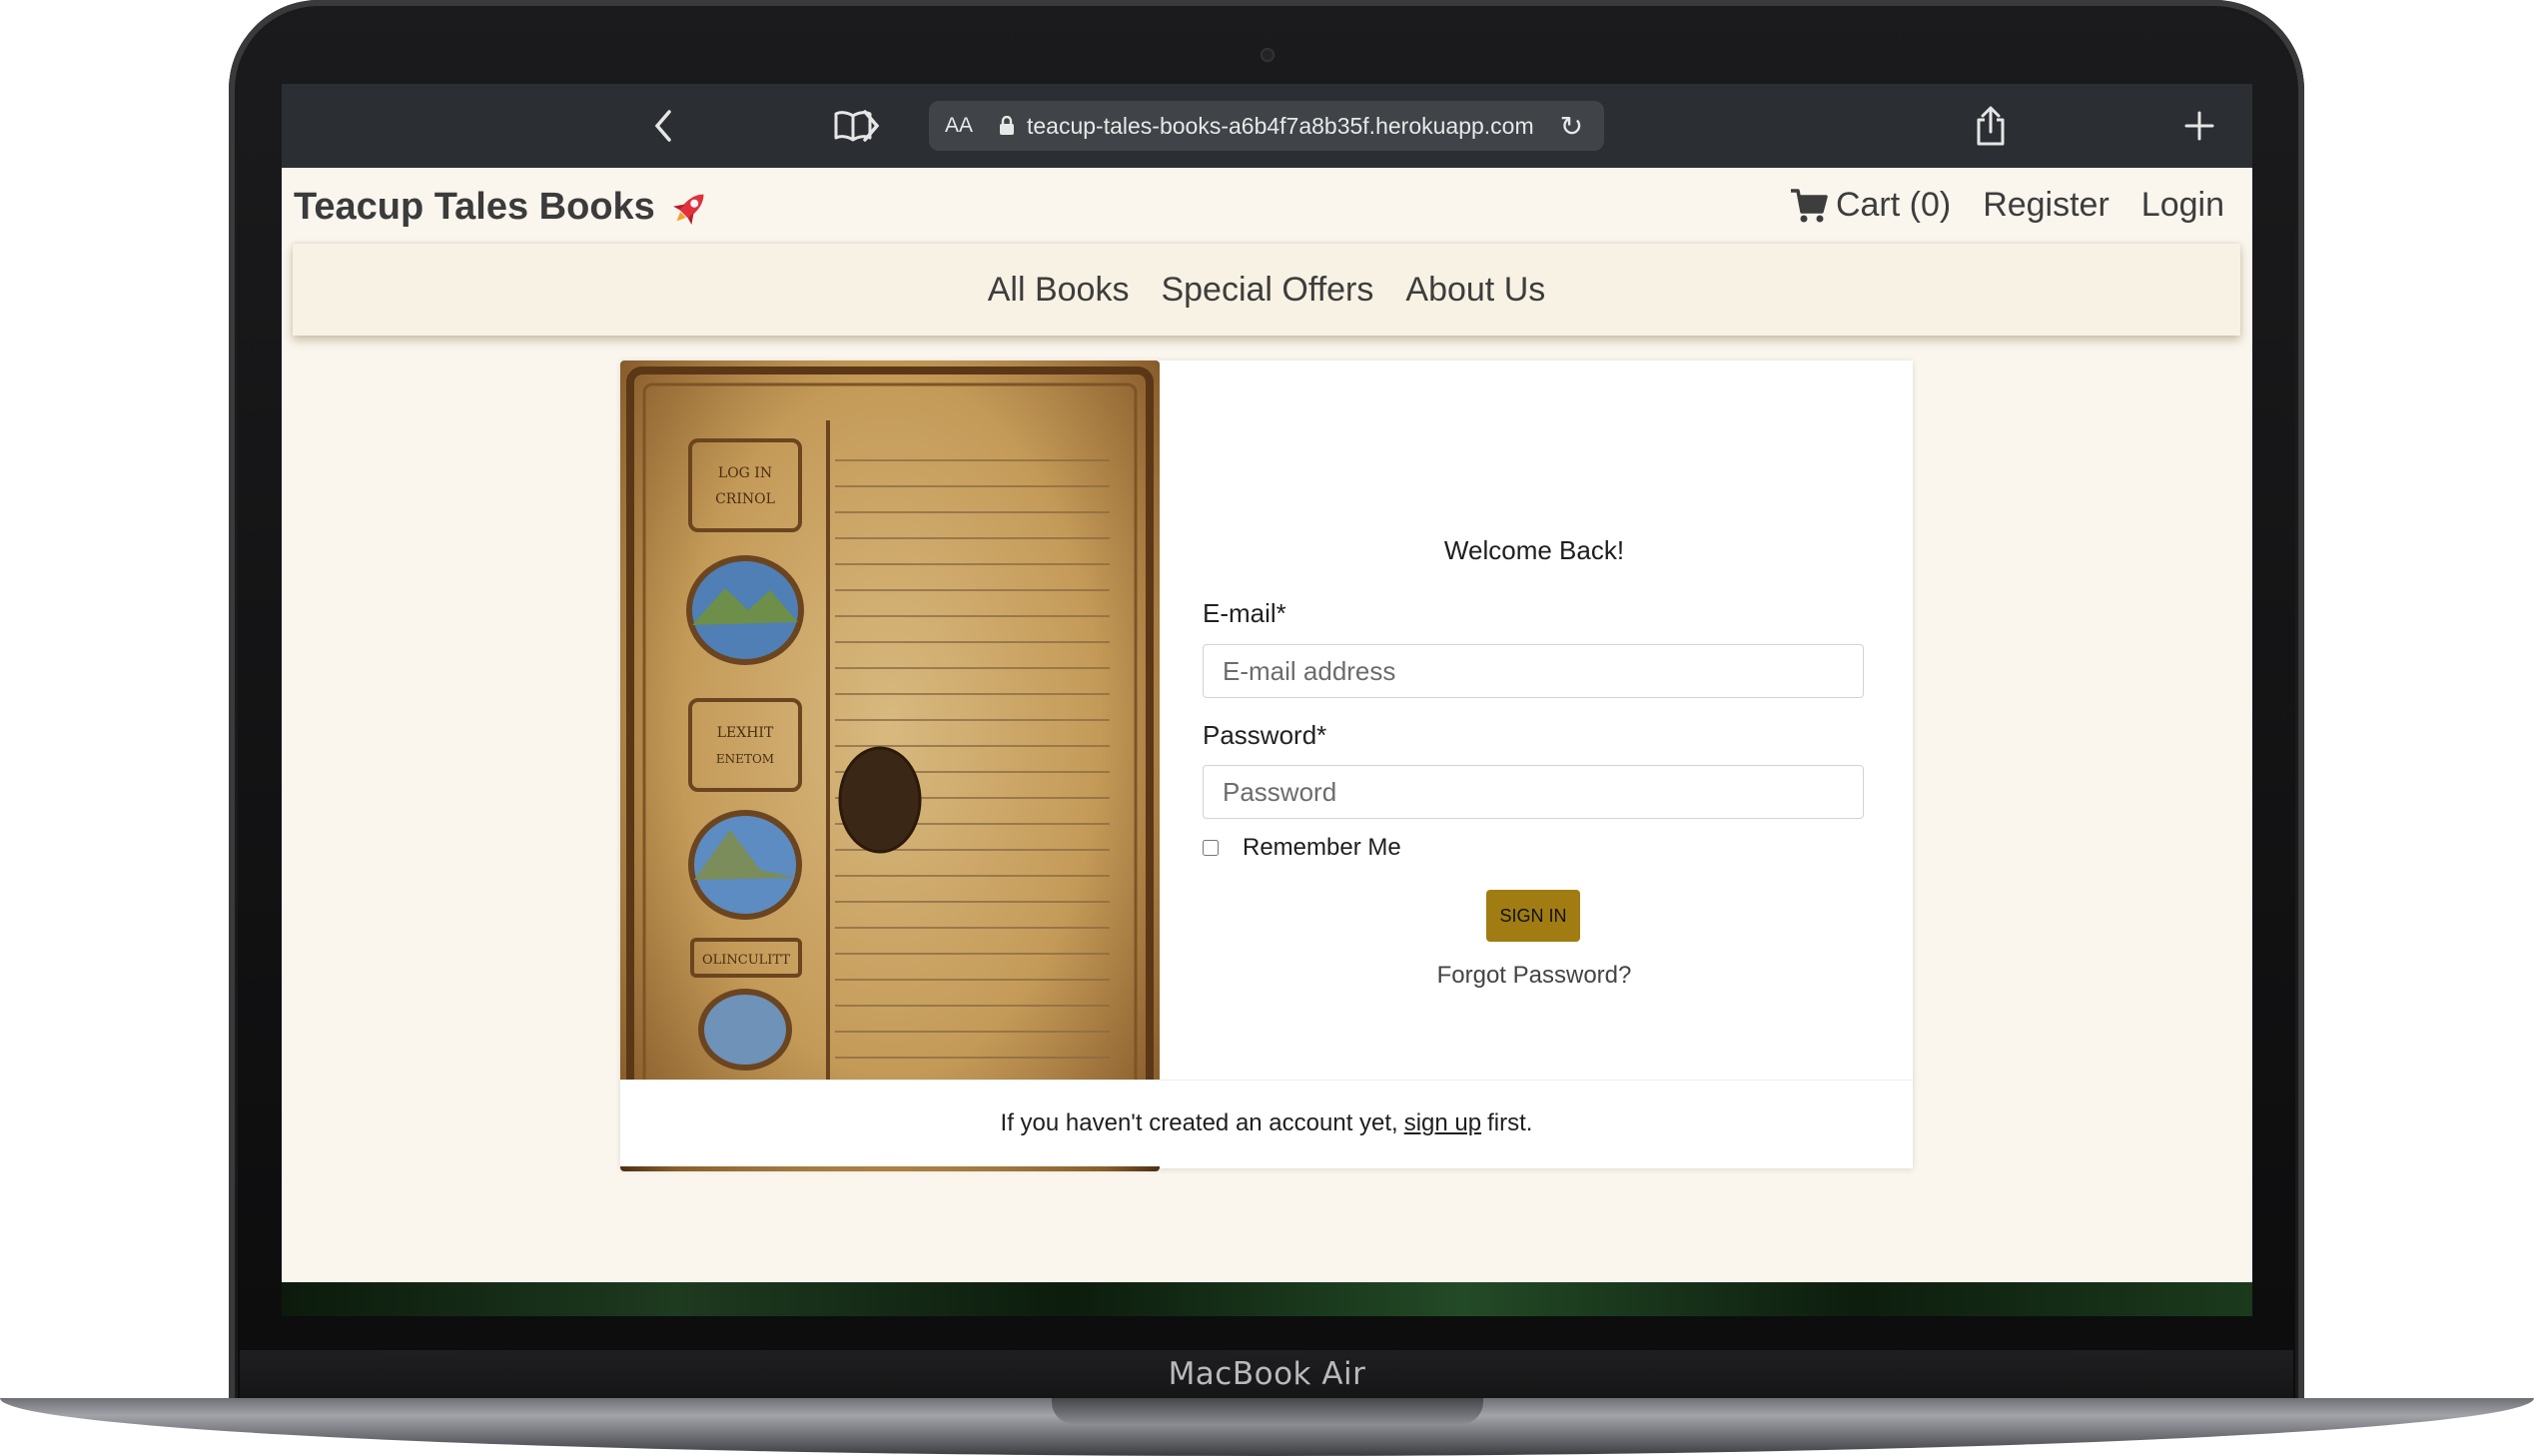 The width and height of the screenshot is (2534, 1456). What do you see at coordinates (1211, 848) in the screenshot?
I see `remember-me-checkbox` at bounding box center [1211, 848].